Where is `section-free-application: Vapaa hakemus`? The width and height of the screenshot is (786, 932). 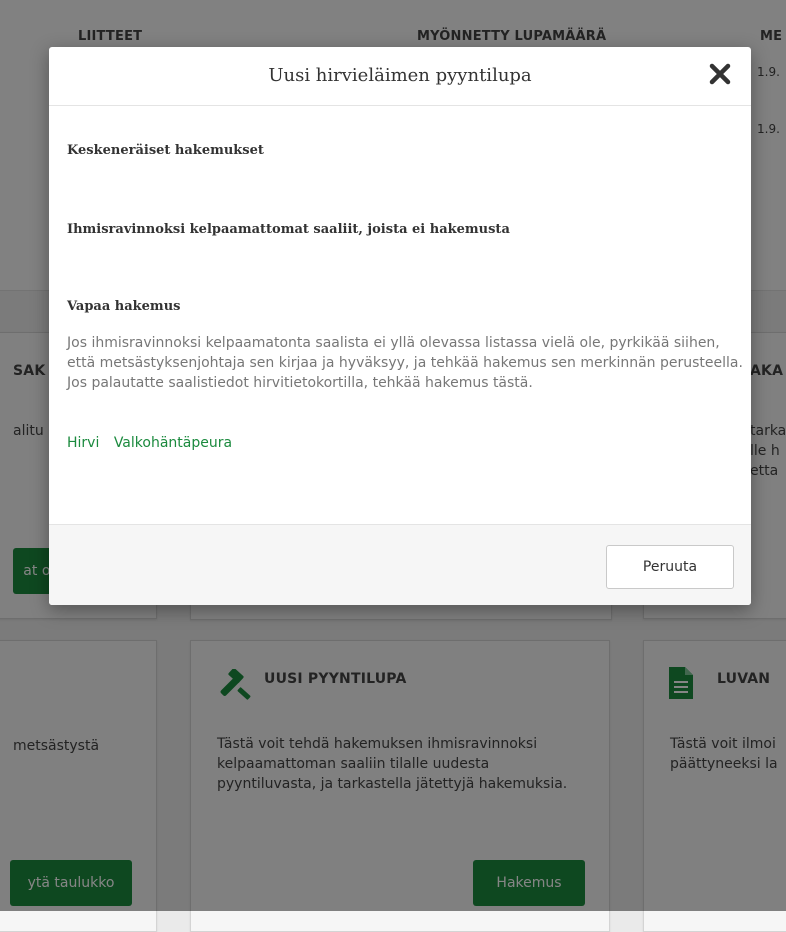 section-free-application: Vapaa hakemus is located at coordinates (124, 306).